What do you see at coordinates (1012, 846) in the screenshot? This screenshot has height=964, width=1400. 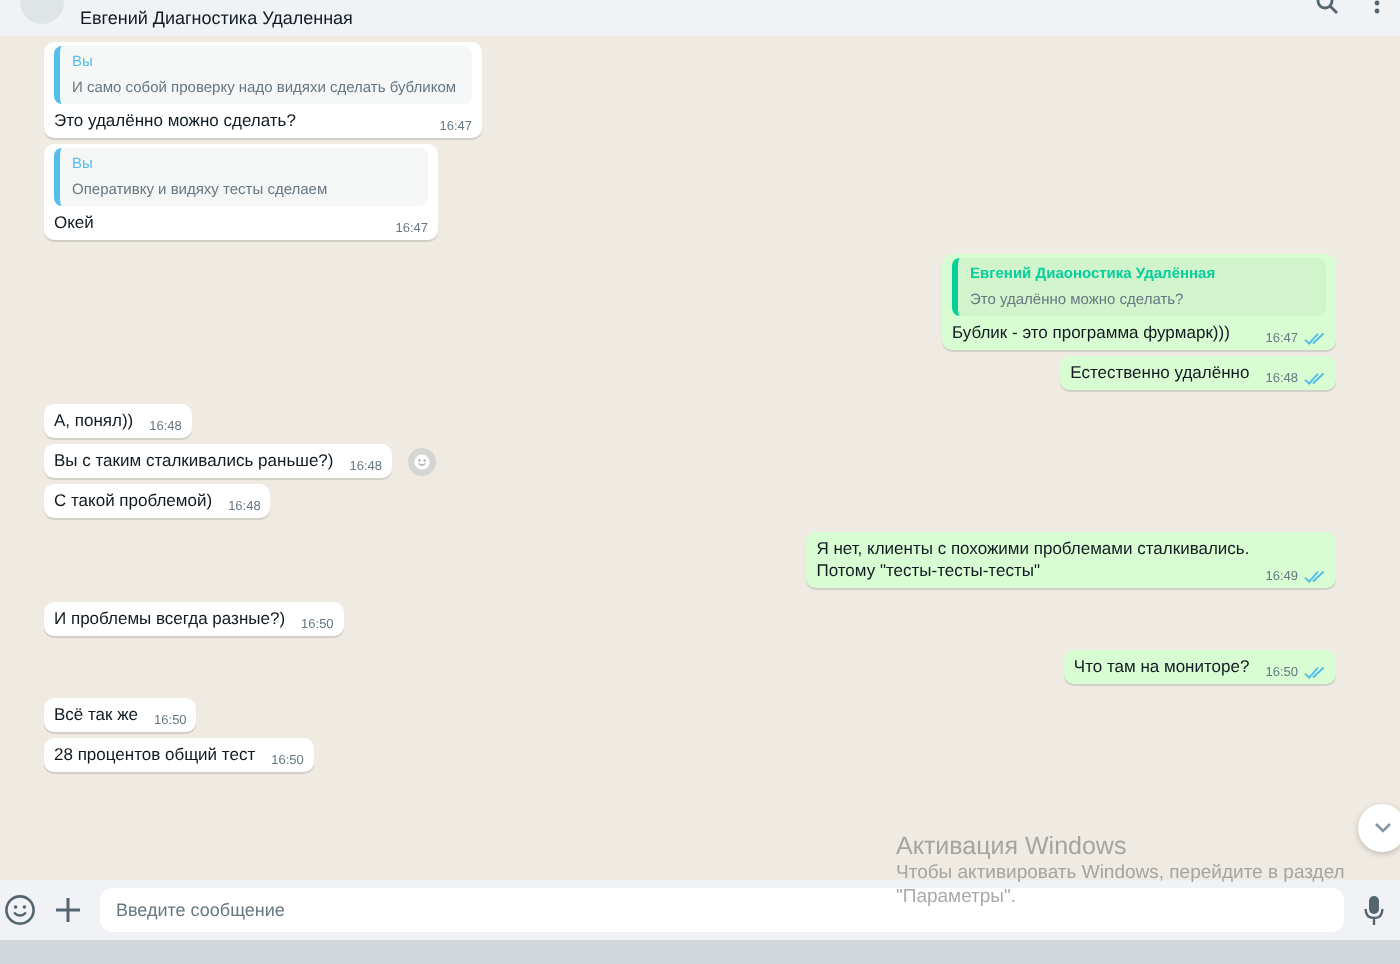 I see `activation-title: Активация Windows` at bounding box center [1012, 846].